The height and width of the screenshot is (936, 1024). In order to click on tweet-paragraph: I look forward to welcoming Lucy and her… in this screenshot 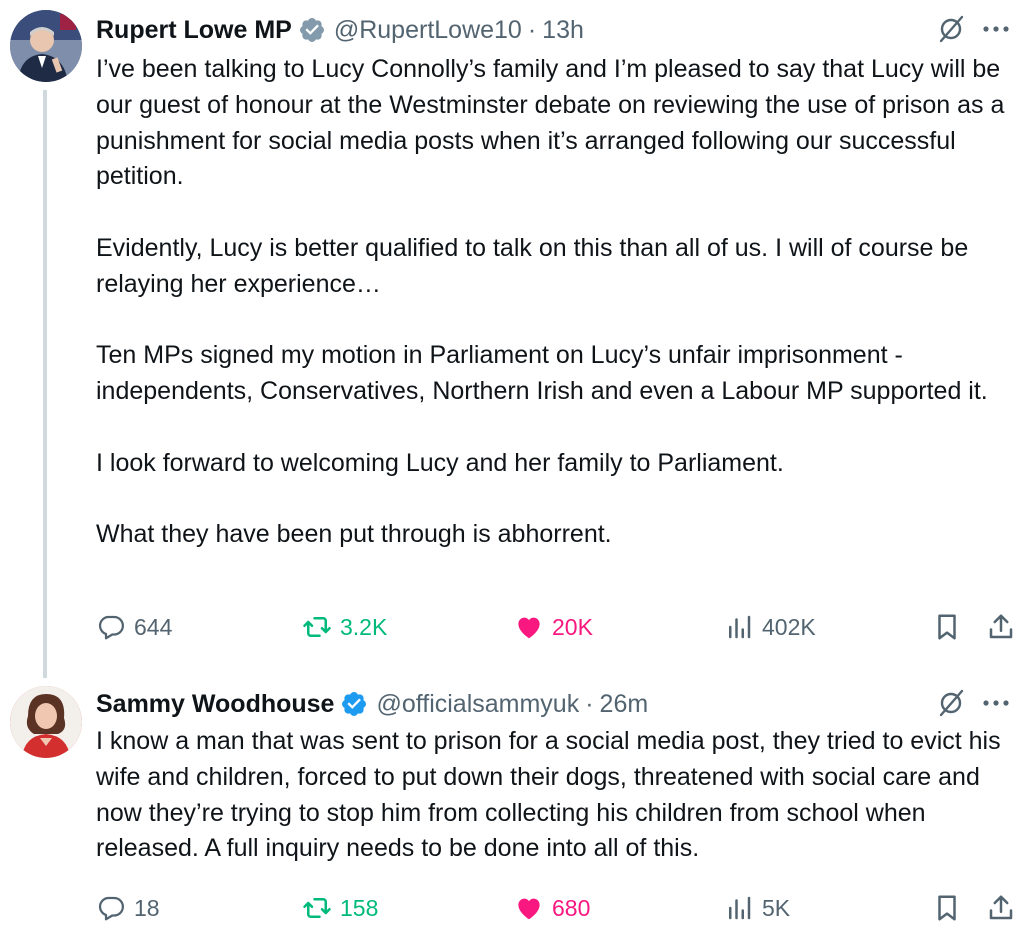, I will do `click(440, 462)`.